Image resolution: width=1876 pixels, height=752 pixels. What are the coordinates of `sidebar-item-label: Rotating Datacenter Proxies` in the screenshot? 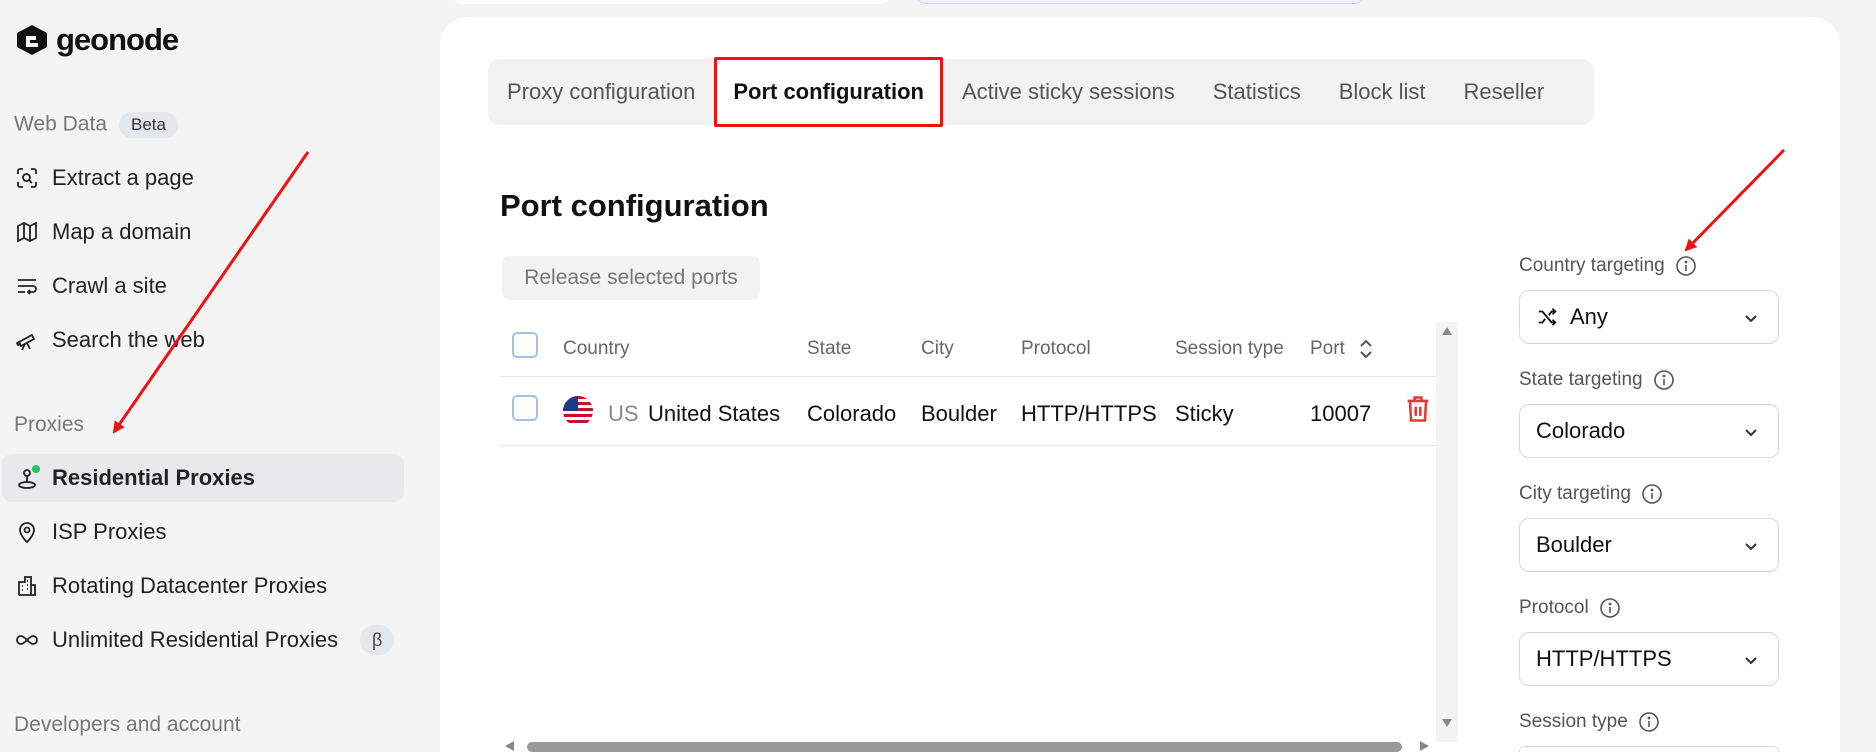 It's located at (190, 585).